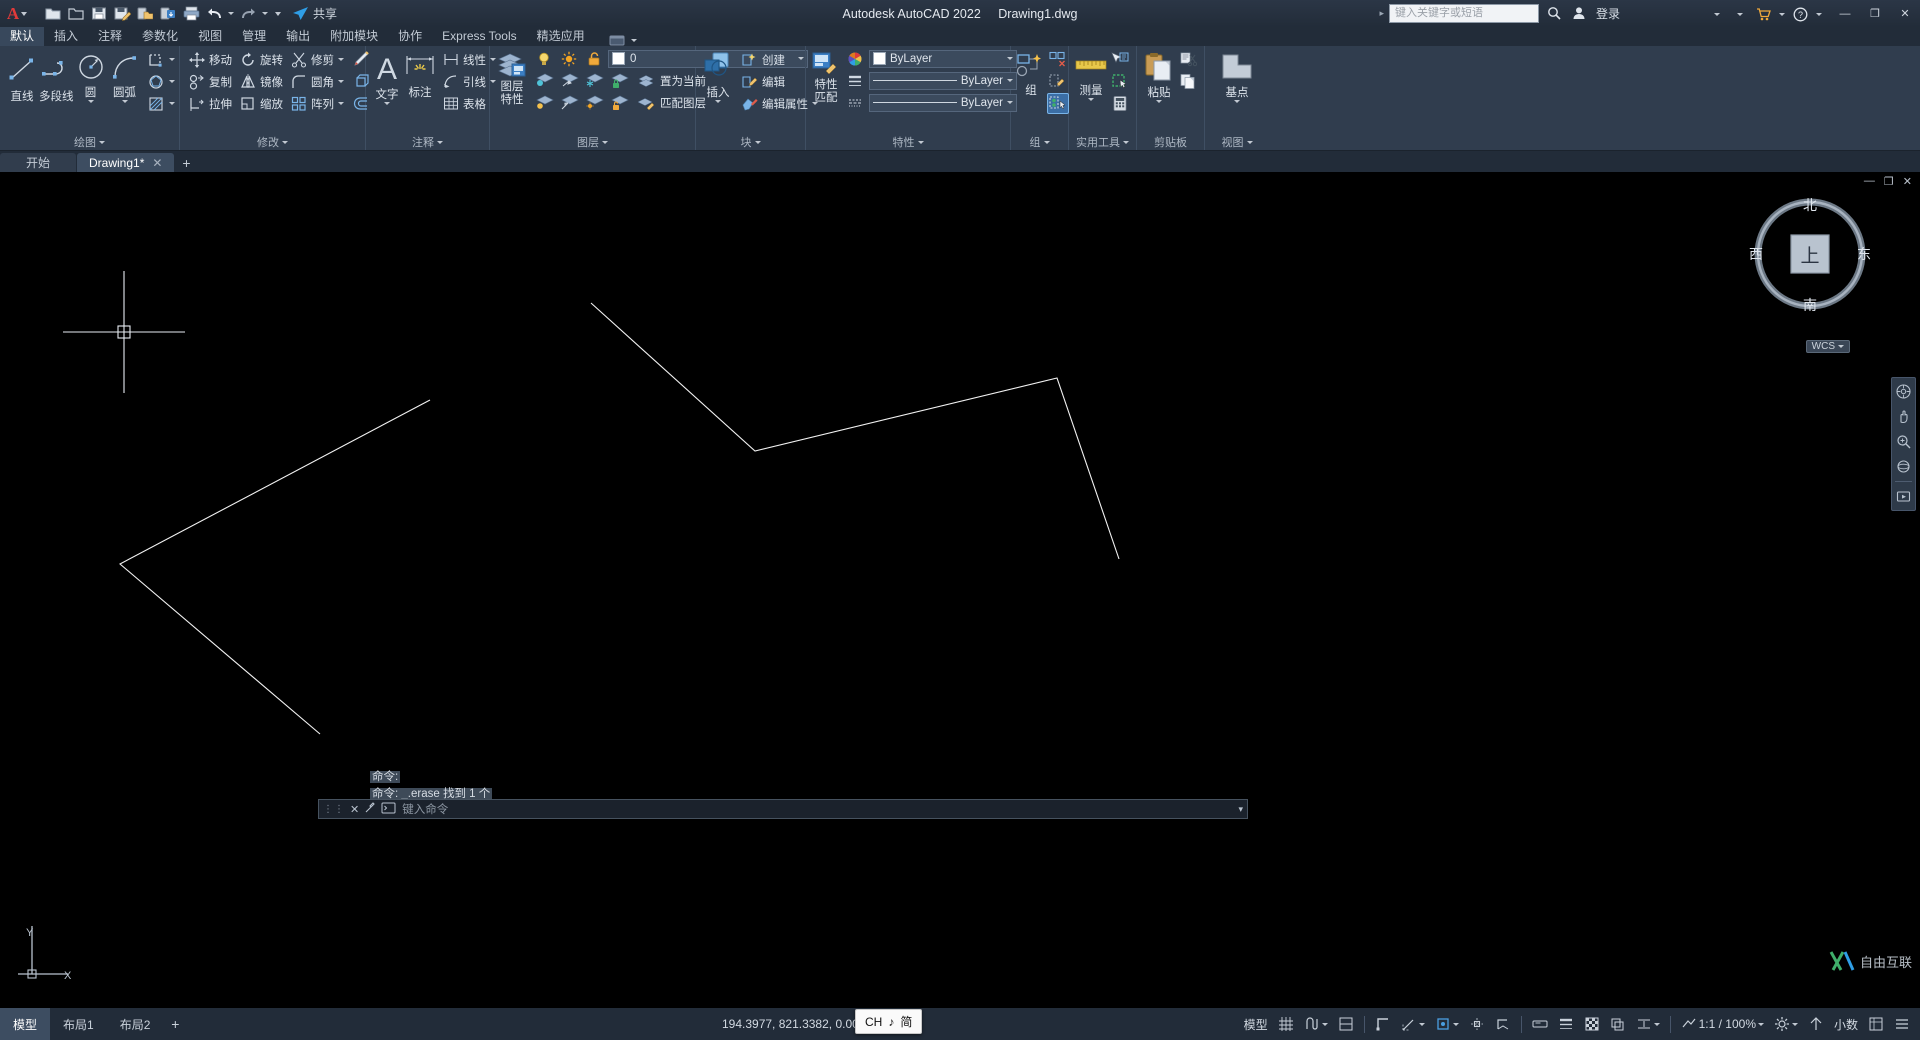  What do you see at coordinates (1503, 1024) in the screenshot?
I see `dynamic-ucs-button` at bounding box center [1503, 1024].